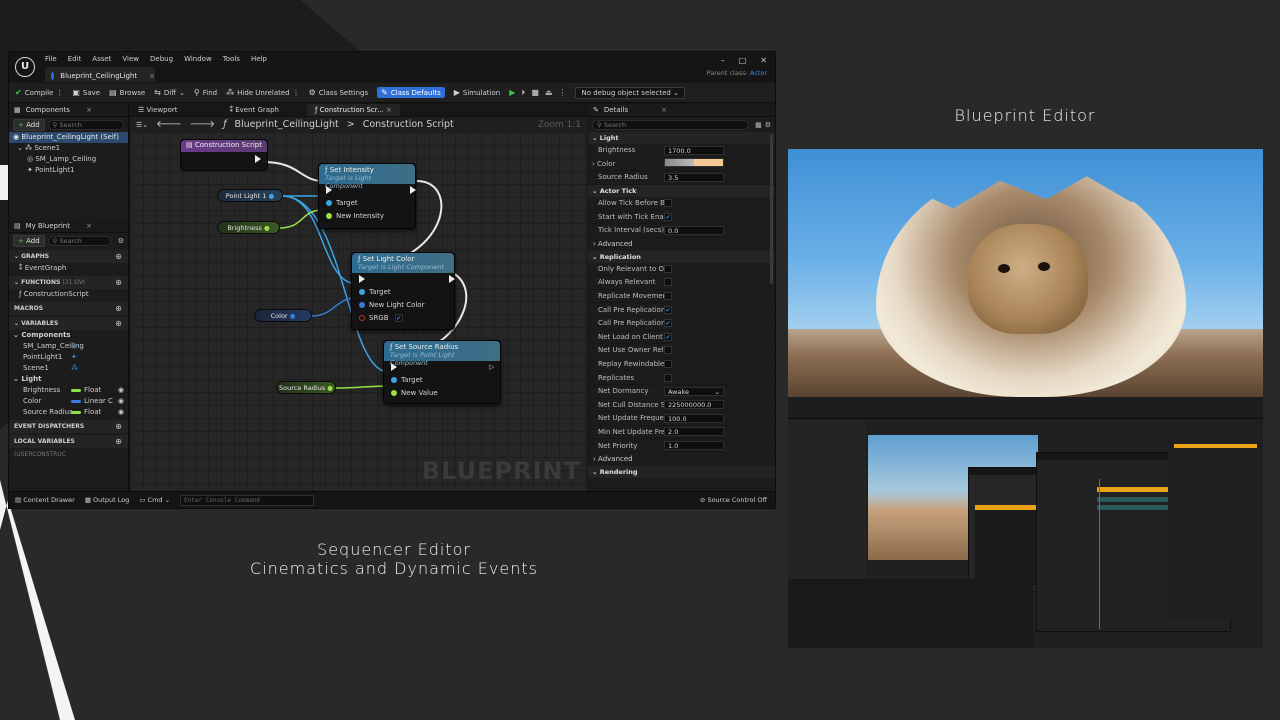 Image resolution: width=1280 pixels, height=720 pixels. What do you see at coordinates (694, 446) in the screenshot?
I see `property-value-field: 1.0` at bounding box center [694, 446].